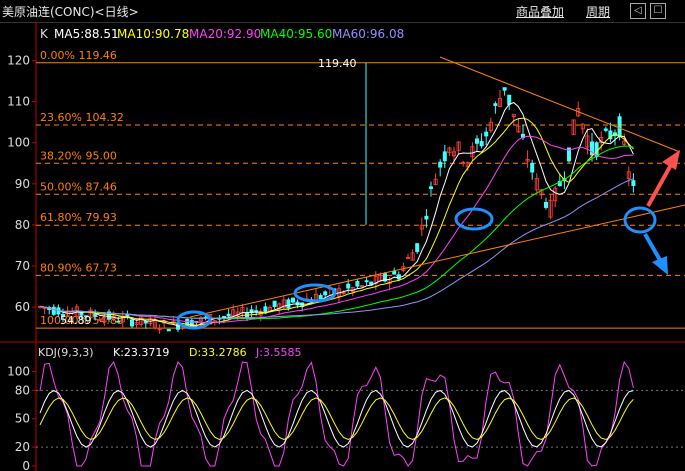 Image resolution: width=685 pixels, height=471 pixels. I want to click on high-price-label: 119.40, so click(337, 63).